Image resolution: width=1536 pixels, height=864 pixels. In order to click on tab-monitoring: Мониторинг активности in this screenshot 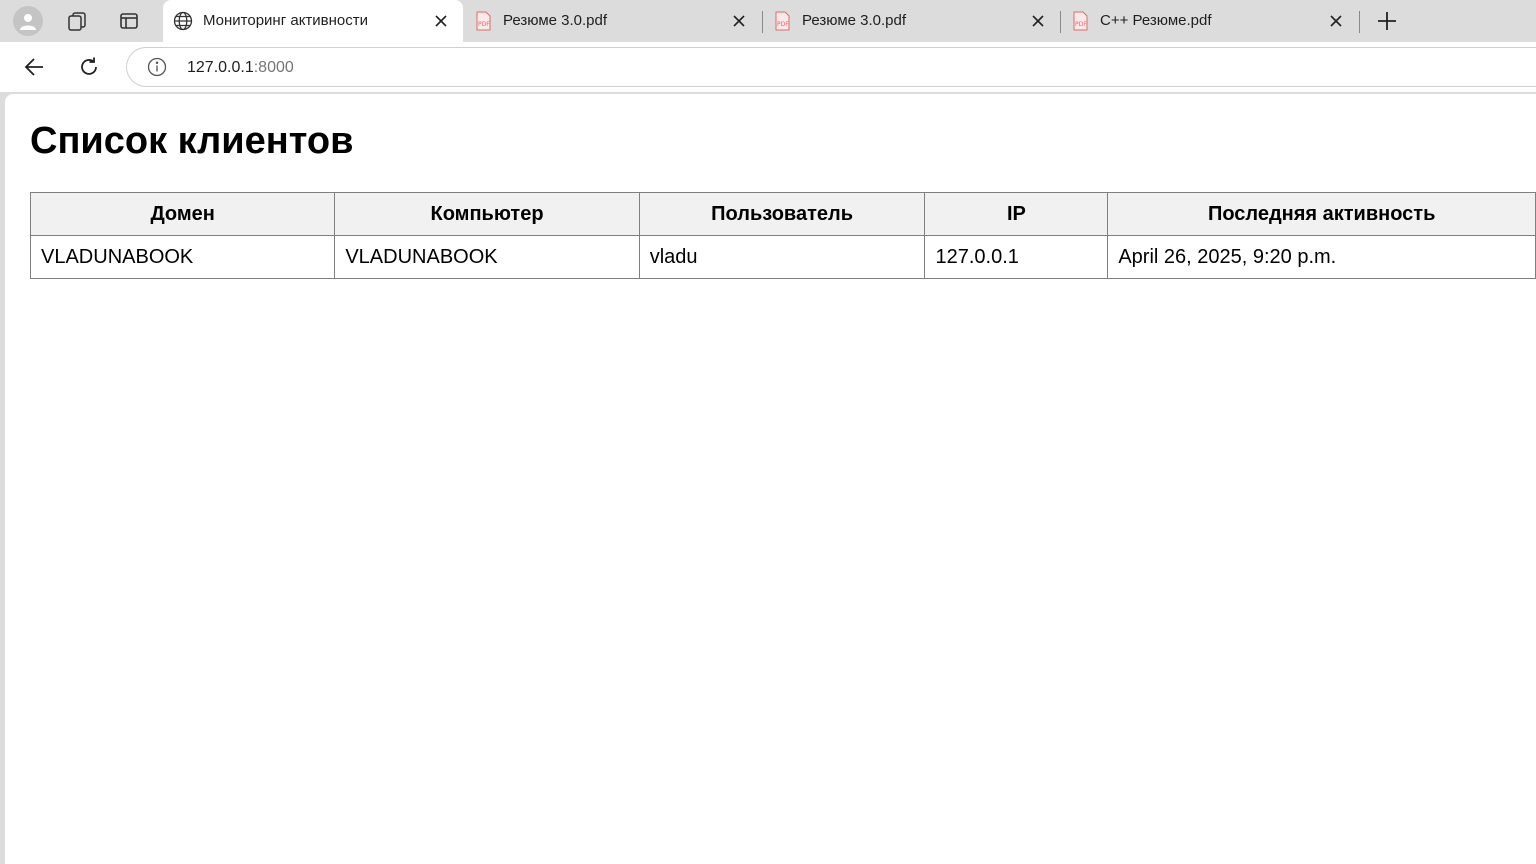, I will do `click(313, 21)`.